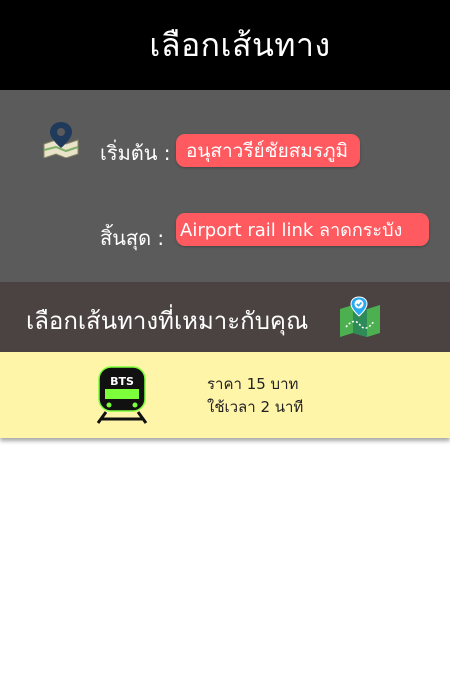  Describe the element at coordinates (61, 139) in the screenshot. I see `map-pin-icon` at that location.